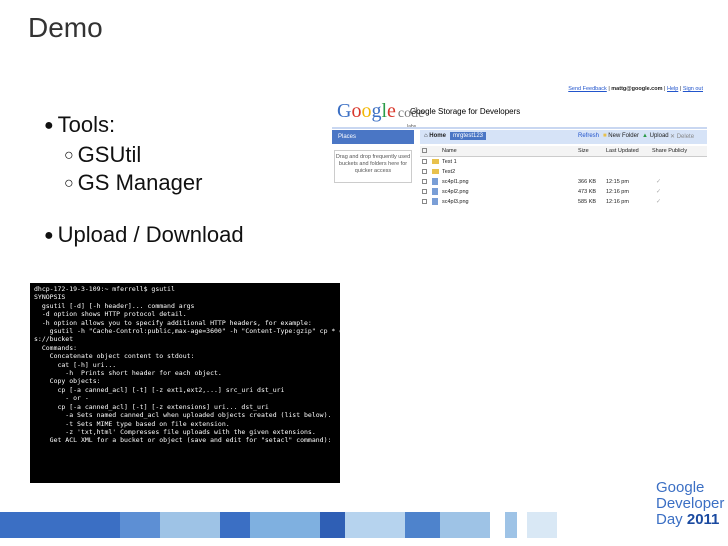 The width and height of the screenshot is (728, 546). What do you see at coordinates (424, 150) in the screenshot?
I see `select-all-checkbox` at bounding box center [424, 150].